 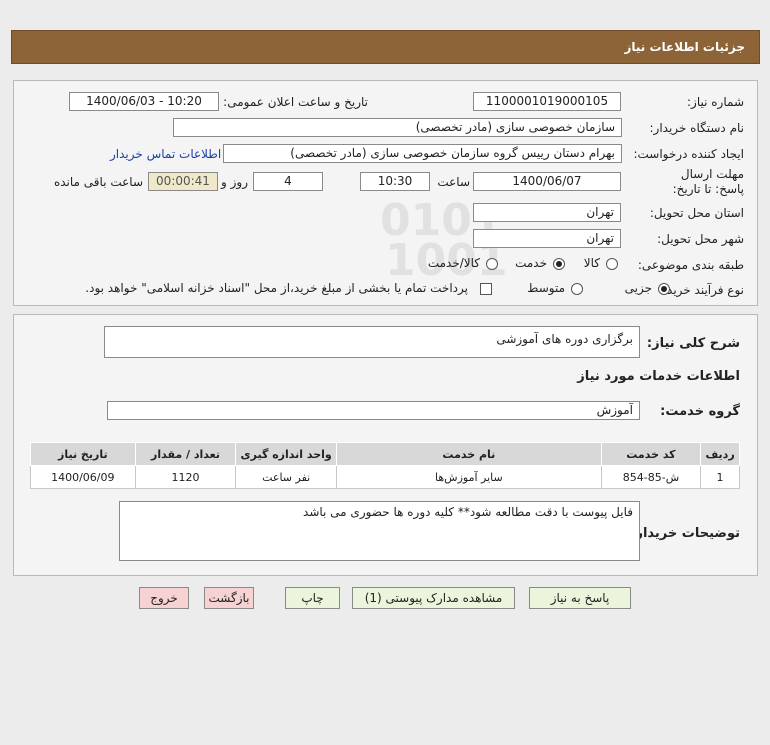 What do you see at coordinates (288, 181) in the screenshot?
I see `days-field: 4` at bounding box center [288, 181].